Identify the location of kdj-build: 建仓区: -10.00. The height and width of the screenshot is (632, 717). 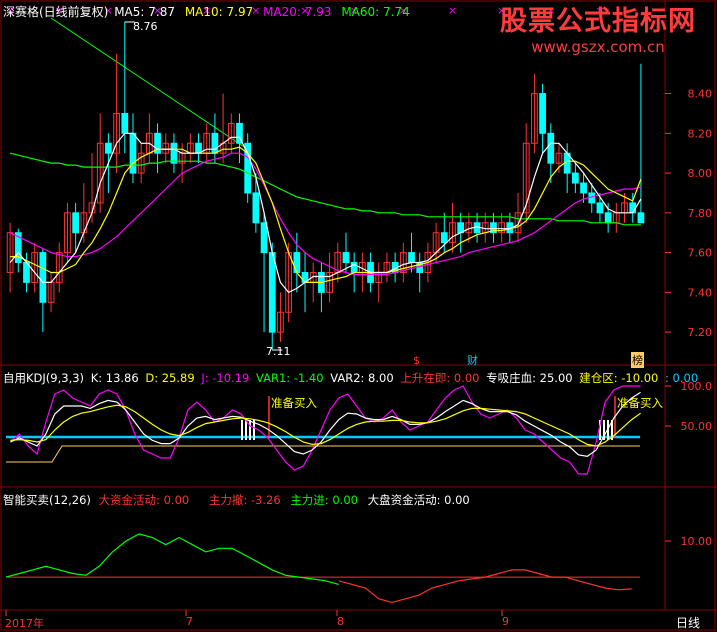
(619, 378).